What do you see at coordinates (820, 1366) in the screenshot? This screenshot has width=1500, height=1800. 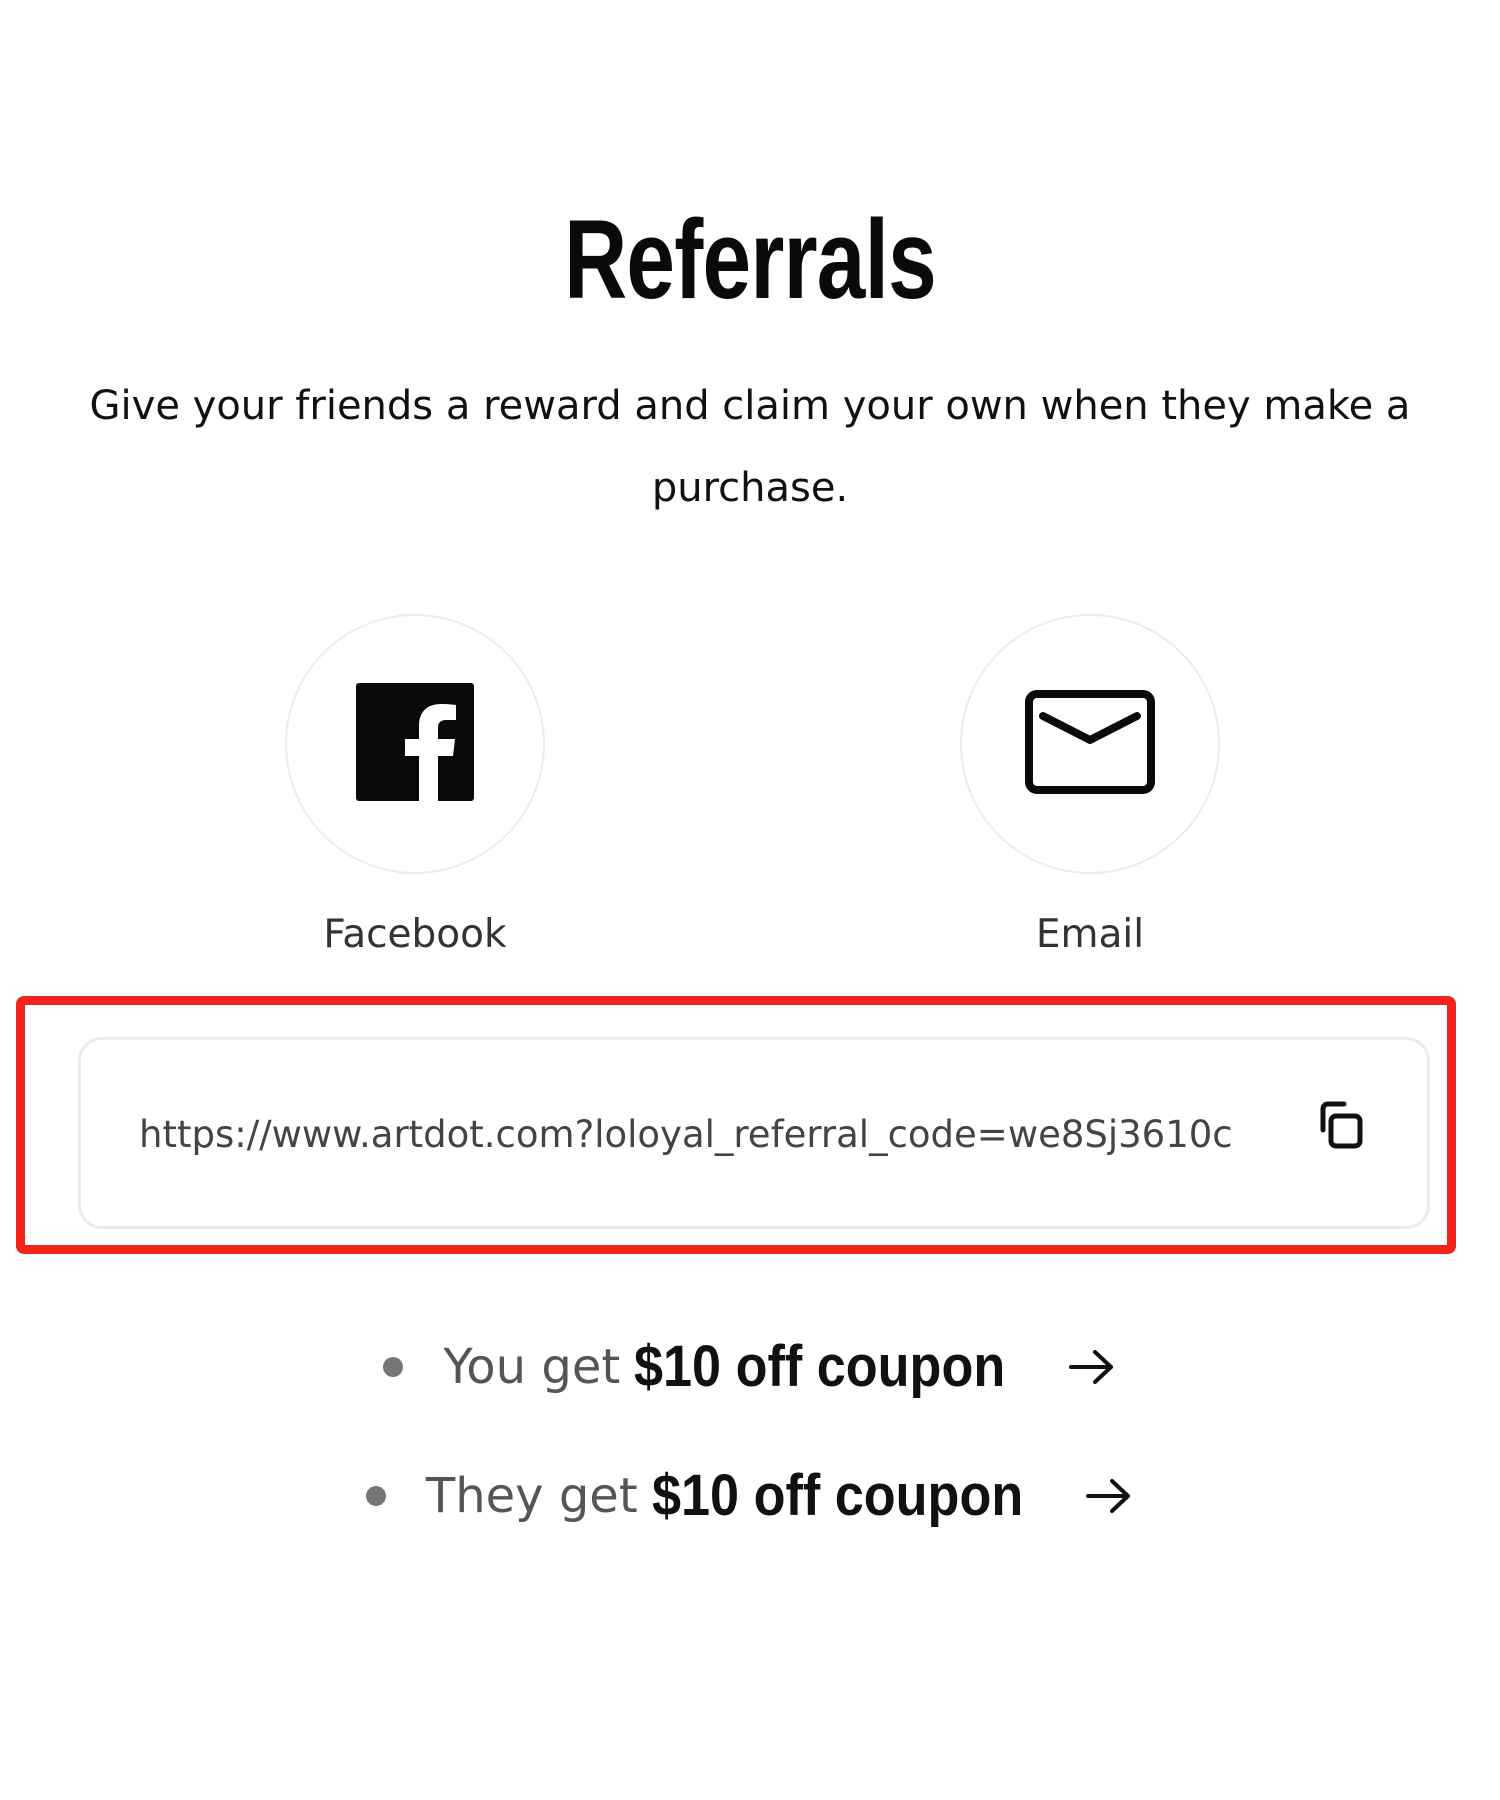 I see `reward-you-amount: $10 off coupon` at bounding box center [820, 1366].